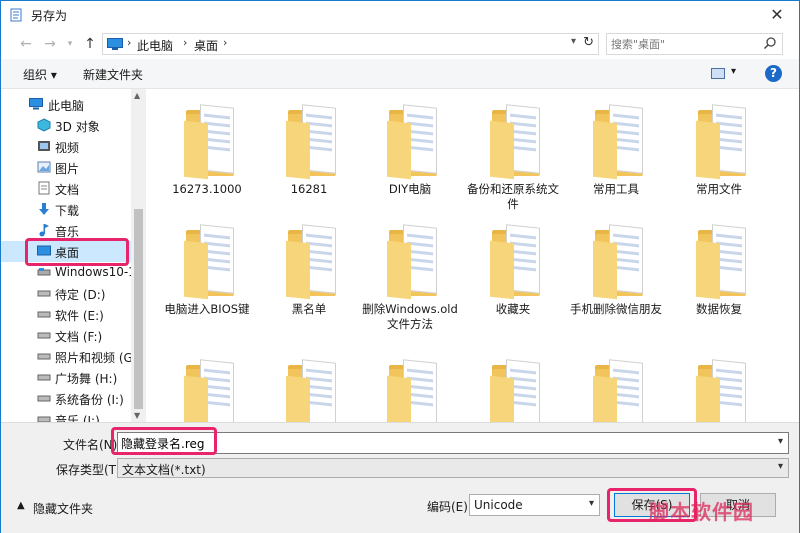 The width and height of the screenshot is (800, 533). What do you see at coordinates (453, 443) in the screenshot?
I see `filename-field: ▾` at bounding box center [453, 443].